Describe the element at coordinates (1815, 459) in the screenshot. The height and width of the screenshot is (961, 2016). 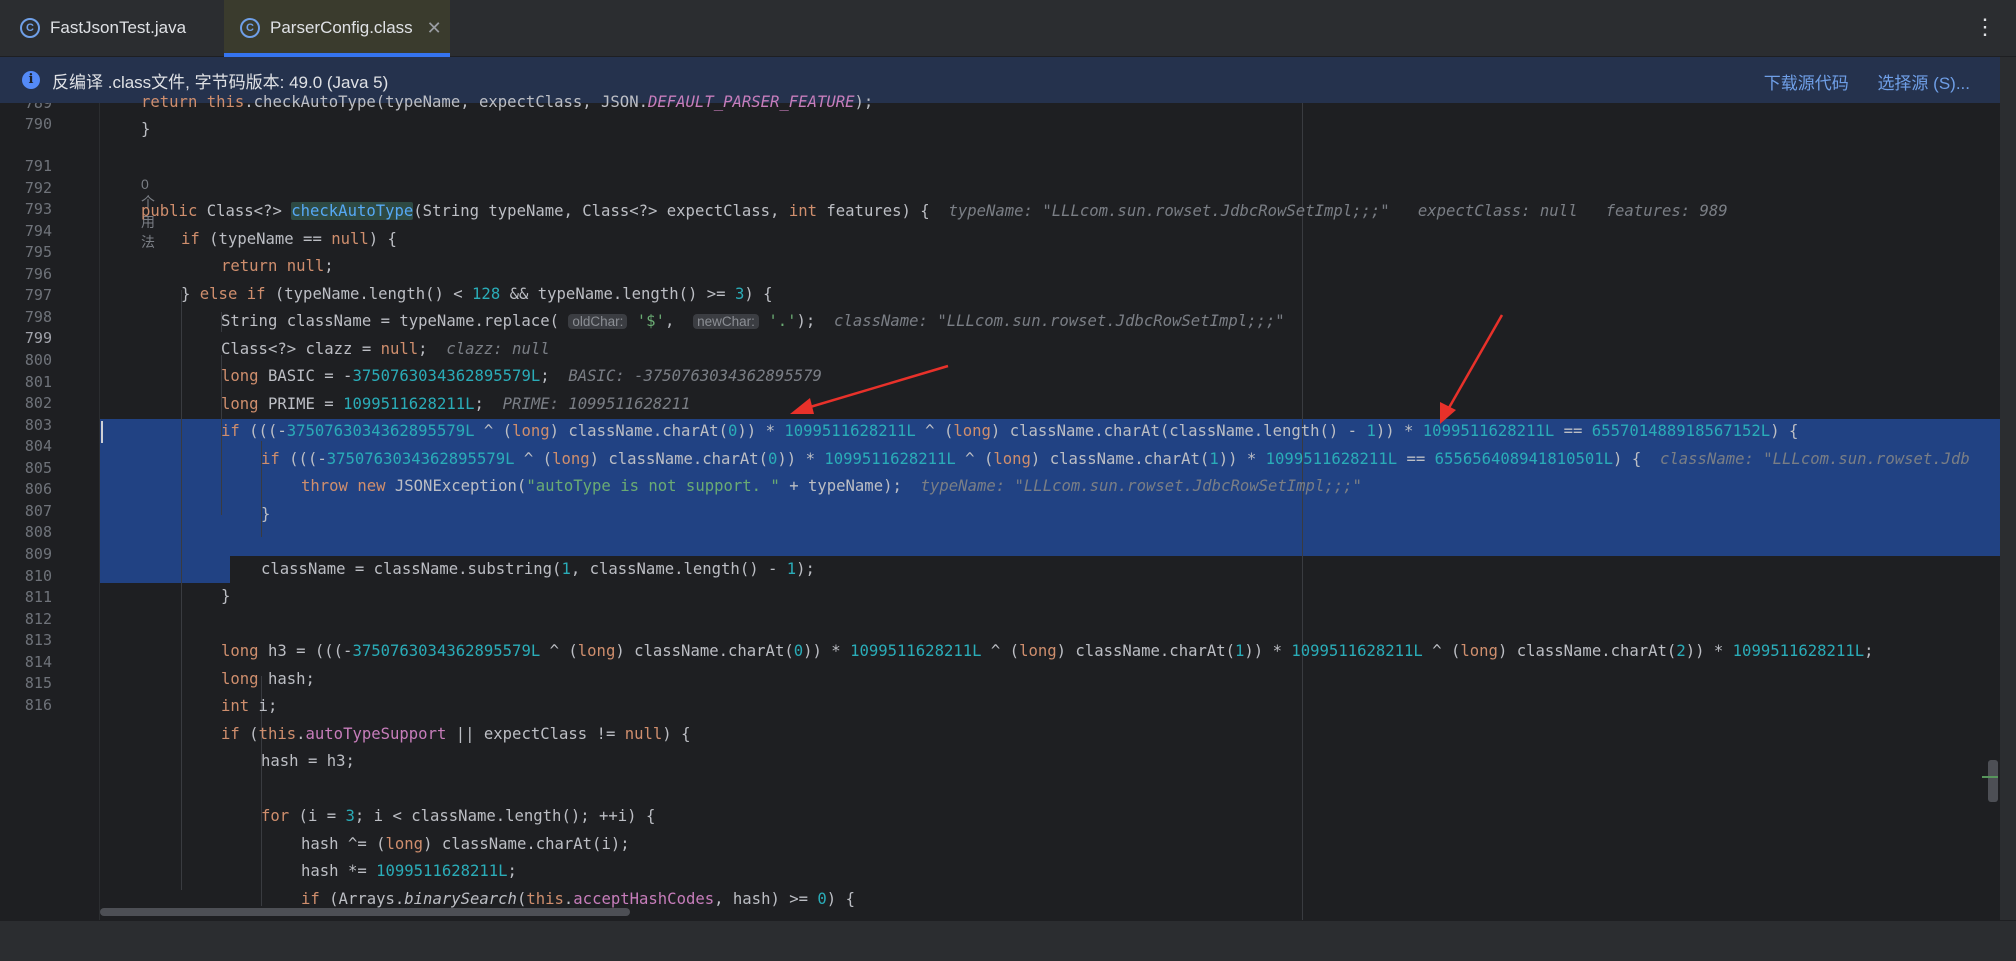
I see `inline-debug-value: className: "LLLcom.sun.rowset.Jdb` at that location.